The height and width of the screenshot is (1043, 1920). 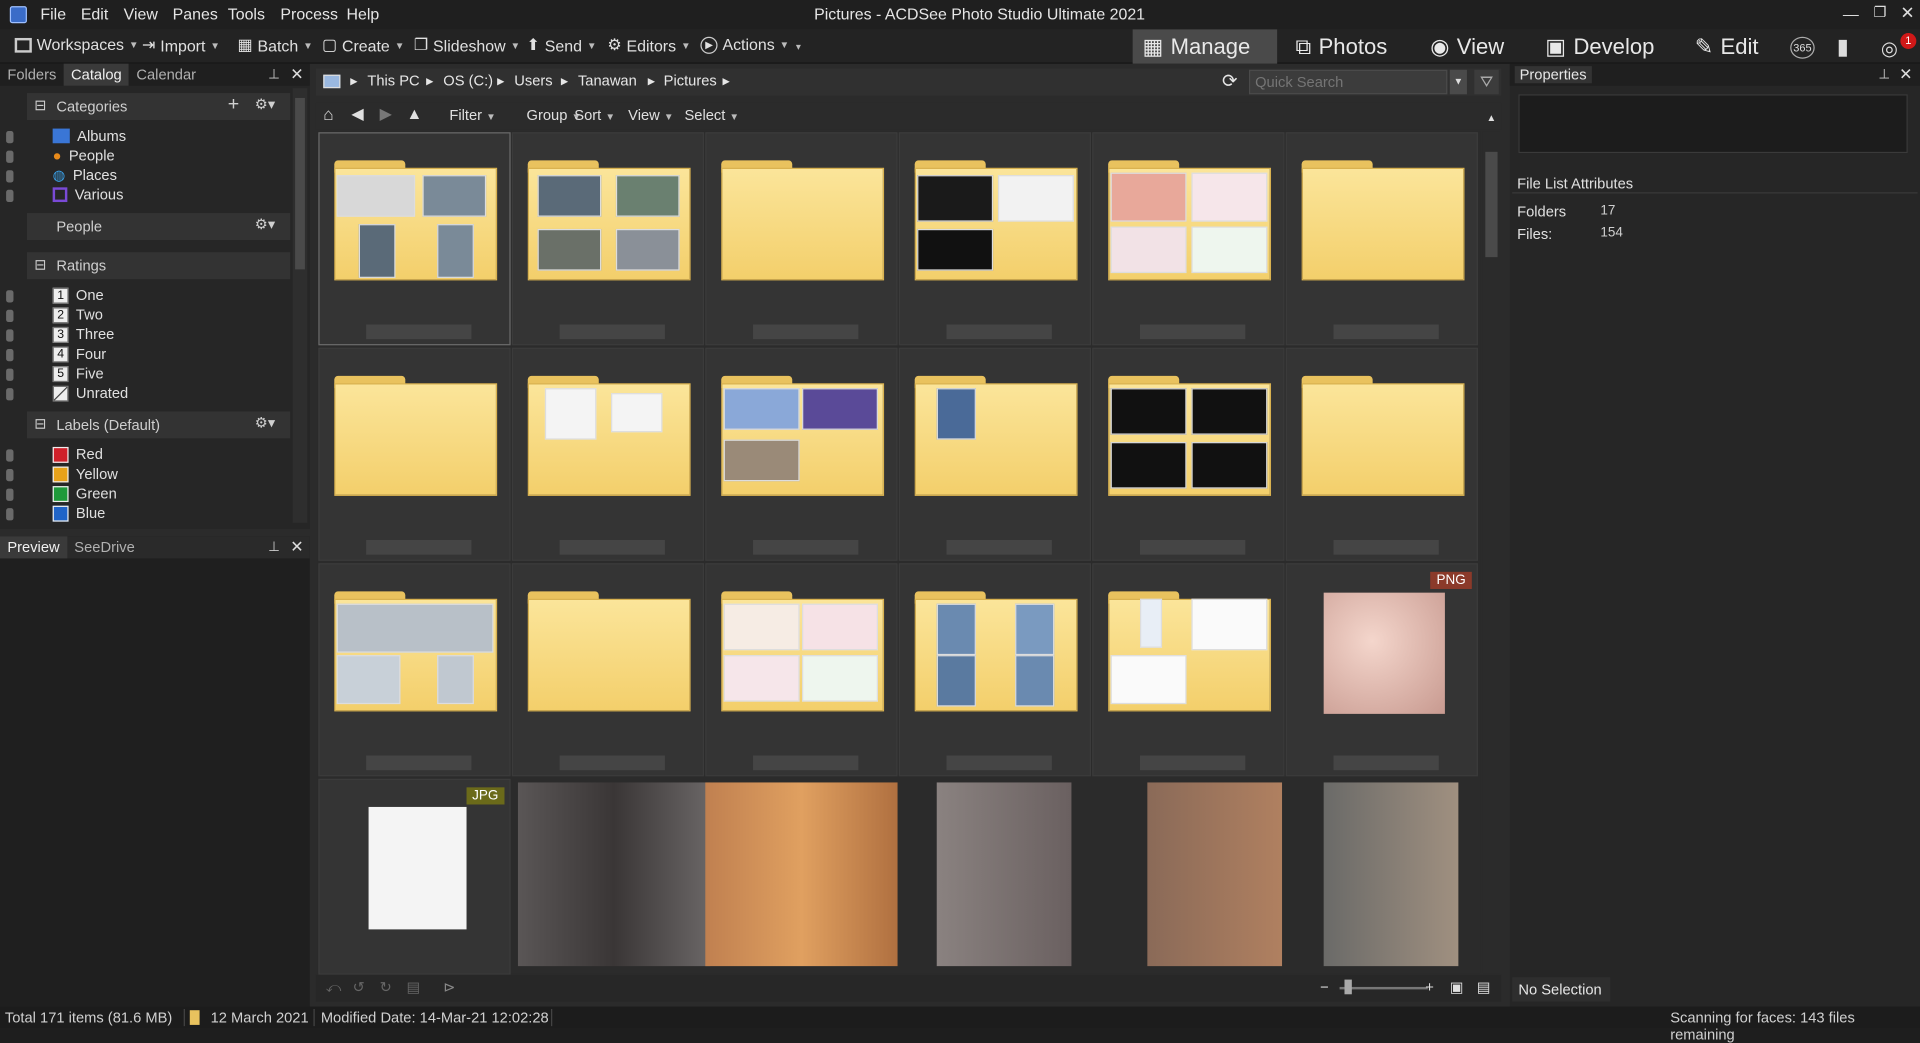 I want to click on breadcrumb-this-pc: This PC, so click(x=393, y=80).